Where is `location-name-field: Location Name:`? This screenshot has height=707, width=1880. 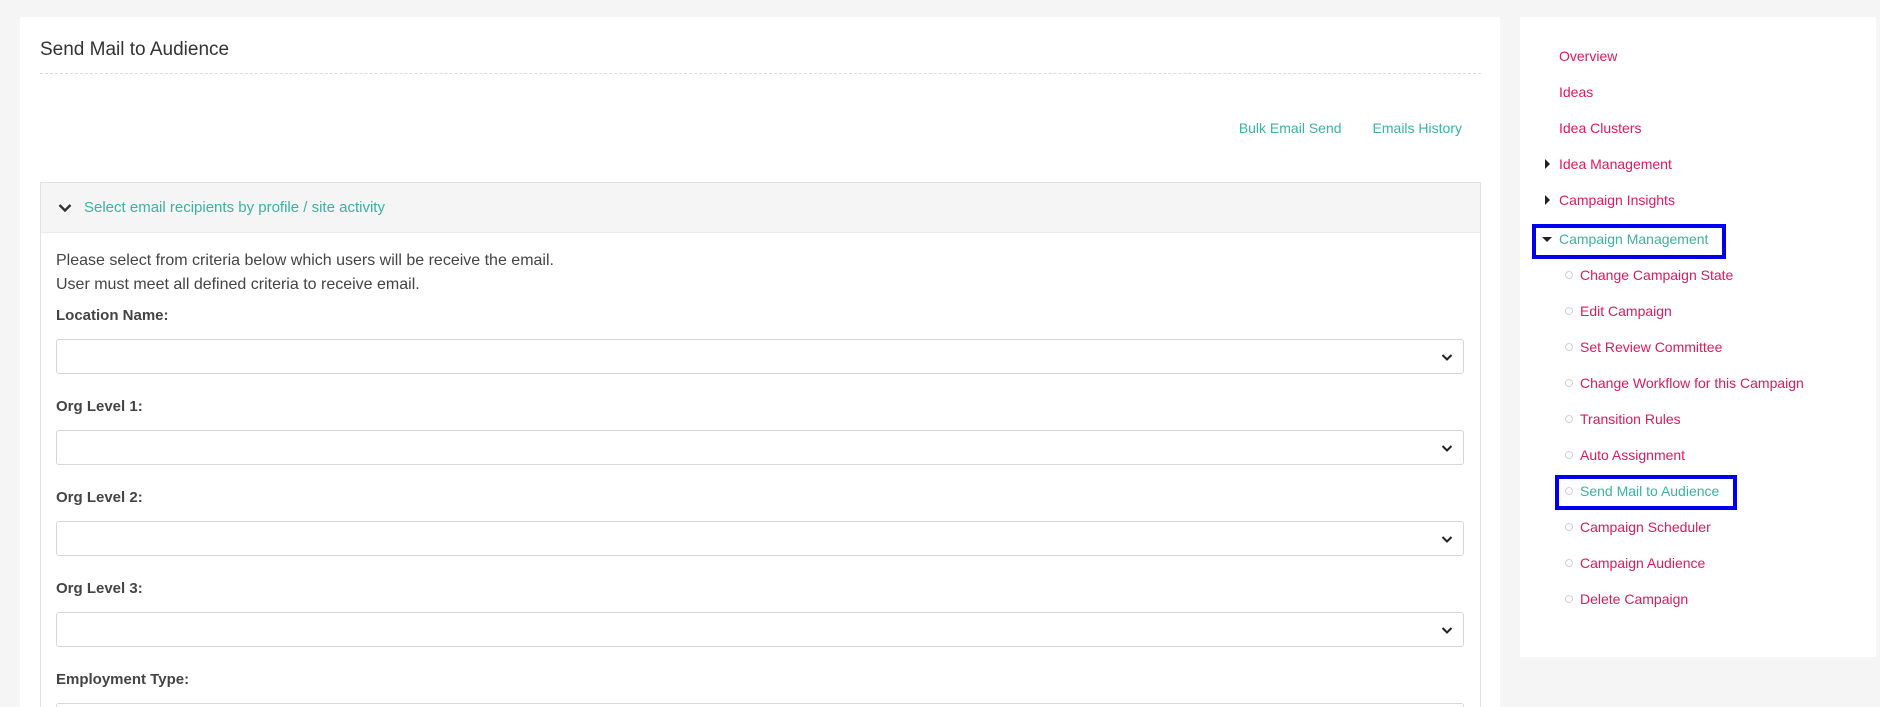
location-name-field: Location Name: is located at coordinates (760, 340).